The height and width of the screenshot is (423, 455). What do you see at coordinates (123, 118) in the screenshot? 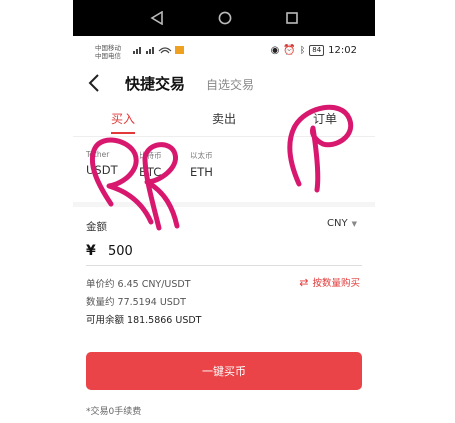
I see `tab-buy: 买入` at bounding box center [123, 118].